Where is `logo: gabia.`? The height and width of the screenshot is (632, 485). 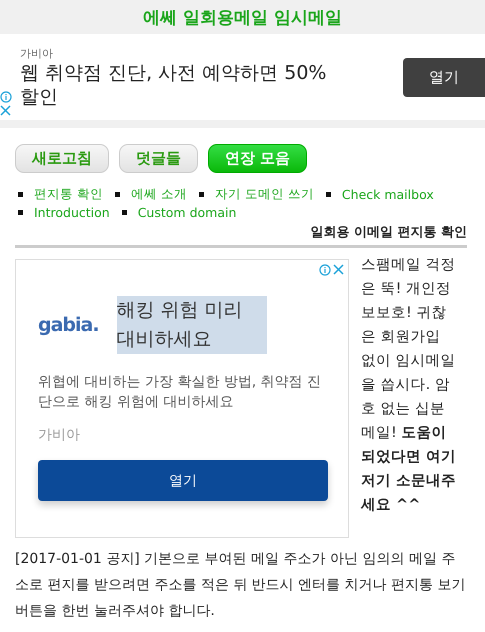 logo: gabia. is located at coordinates (68, 325).